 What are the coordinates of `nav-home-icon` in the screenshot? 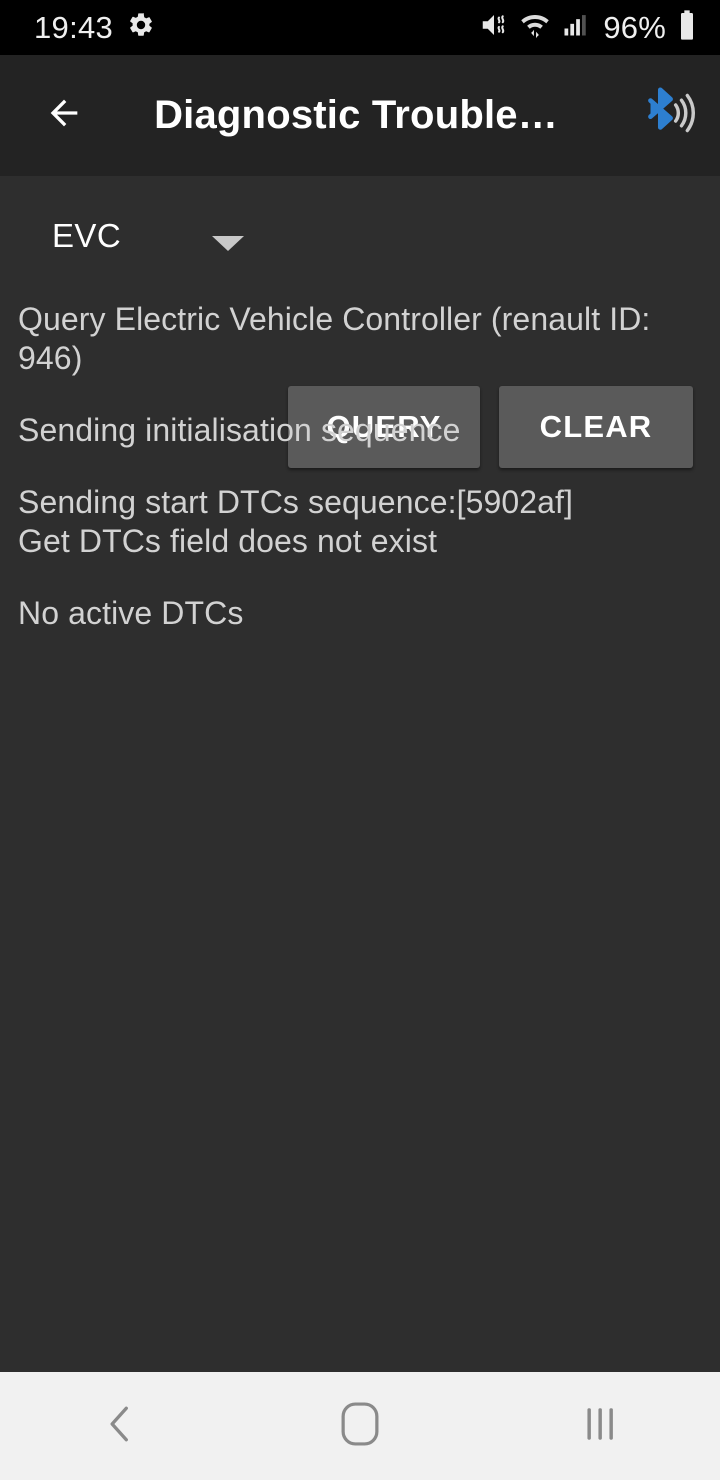 It's located at (360, 1426).